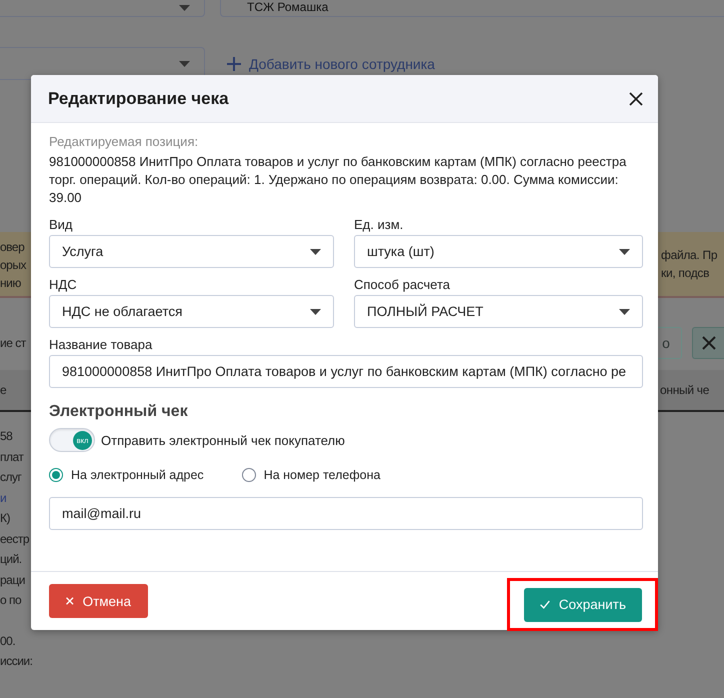  What do you see at coordinates (685, 390) in the screenshot?
I see `column-header: онный че` at bounding box center [685, 390].